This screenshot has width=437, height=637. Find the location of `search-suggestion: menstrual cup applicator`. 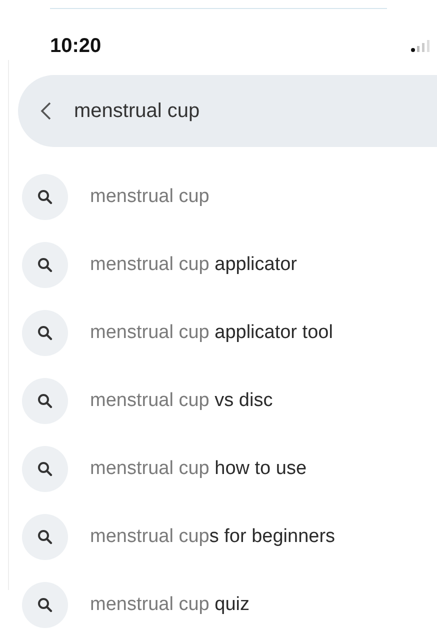

search-suggestion: menstrual cup applicator is located at coordinates (194, 265).